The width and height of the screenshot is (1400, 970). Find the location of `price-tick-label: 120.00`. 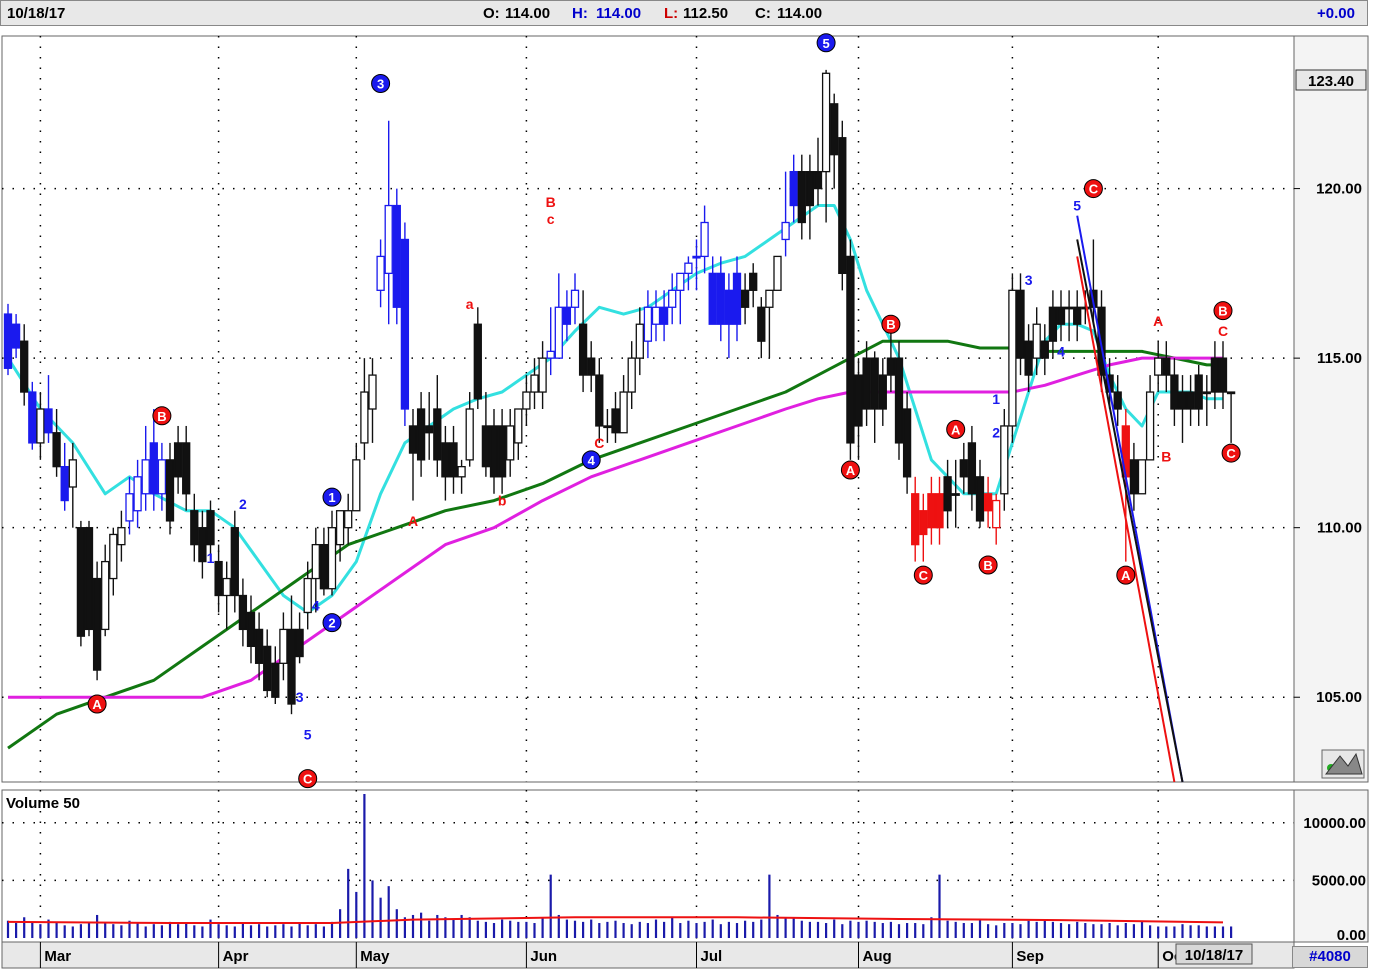

price-tick-label: 120.00 is located at coordinates (1339, 189).